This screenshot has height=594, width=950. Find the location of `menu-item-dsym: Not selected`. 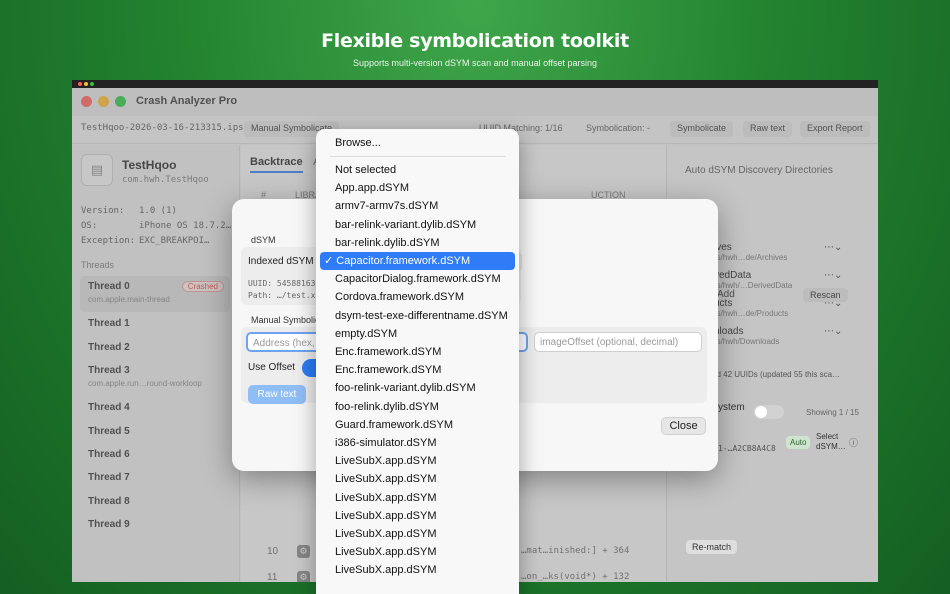

menu-item-dsym: Not selected is located at coordinates (417, 170).